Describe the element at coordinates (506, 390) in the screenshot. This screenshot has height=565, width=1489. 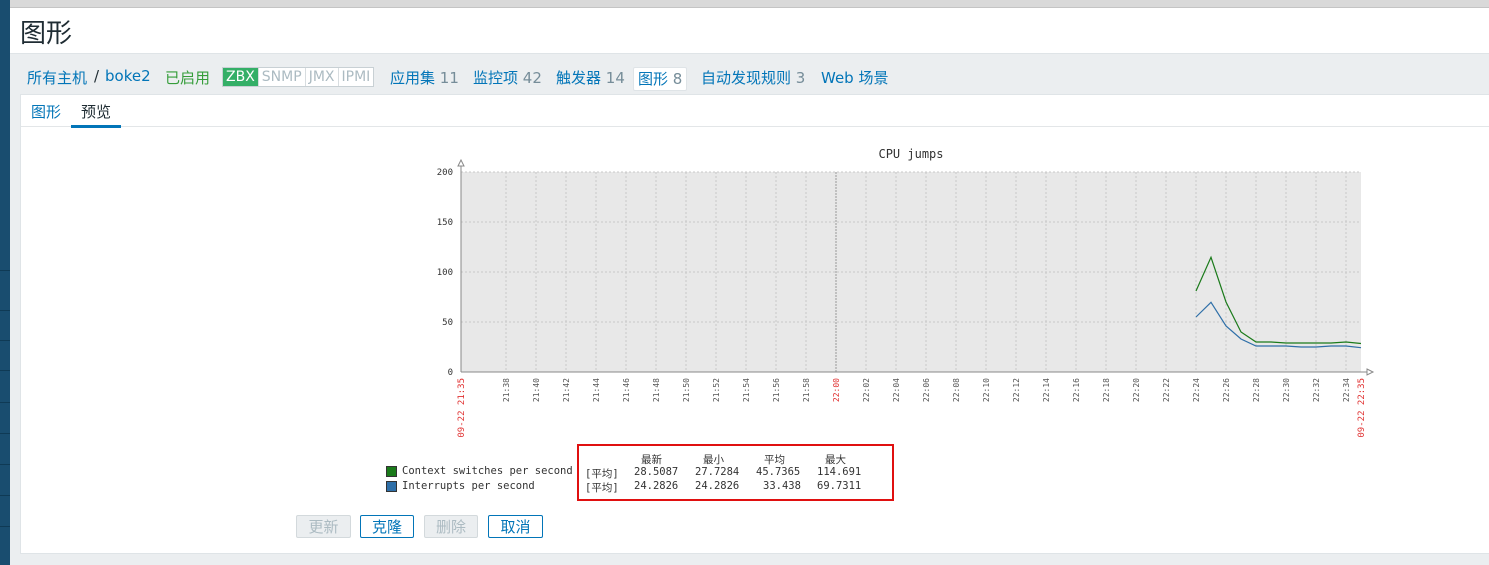
I see `x-tick-label: 21:38` at that location.